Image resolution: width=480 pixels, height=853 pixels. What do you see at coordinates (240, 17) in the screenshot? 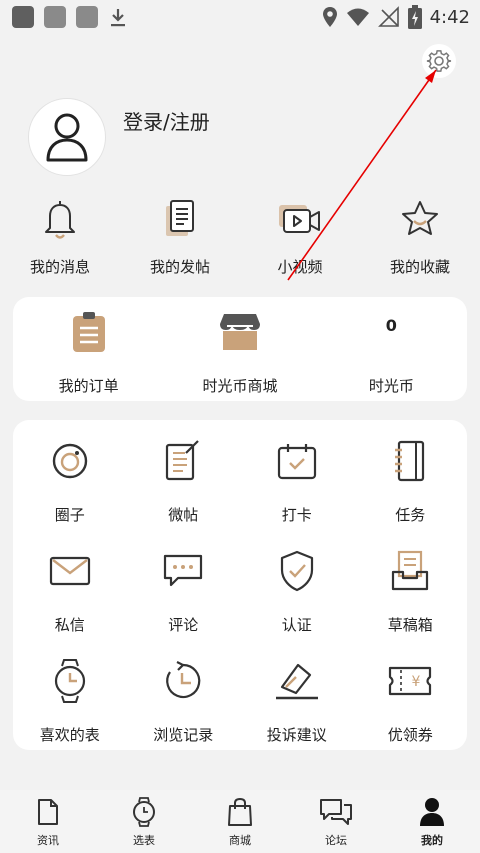
I see `status-bar: 4:42` at bounding box center [240, 17].